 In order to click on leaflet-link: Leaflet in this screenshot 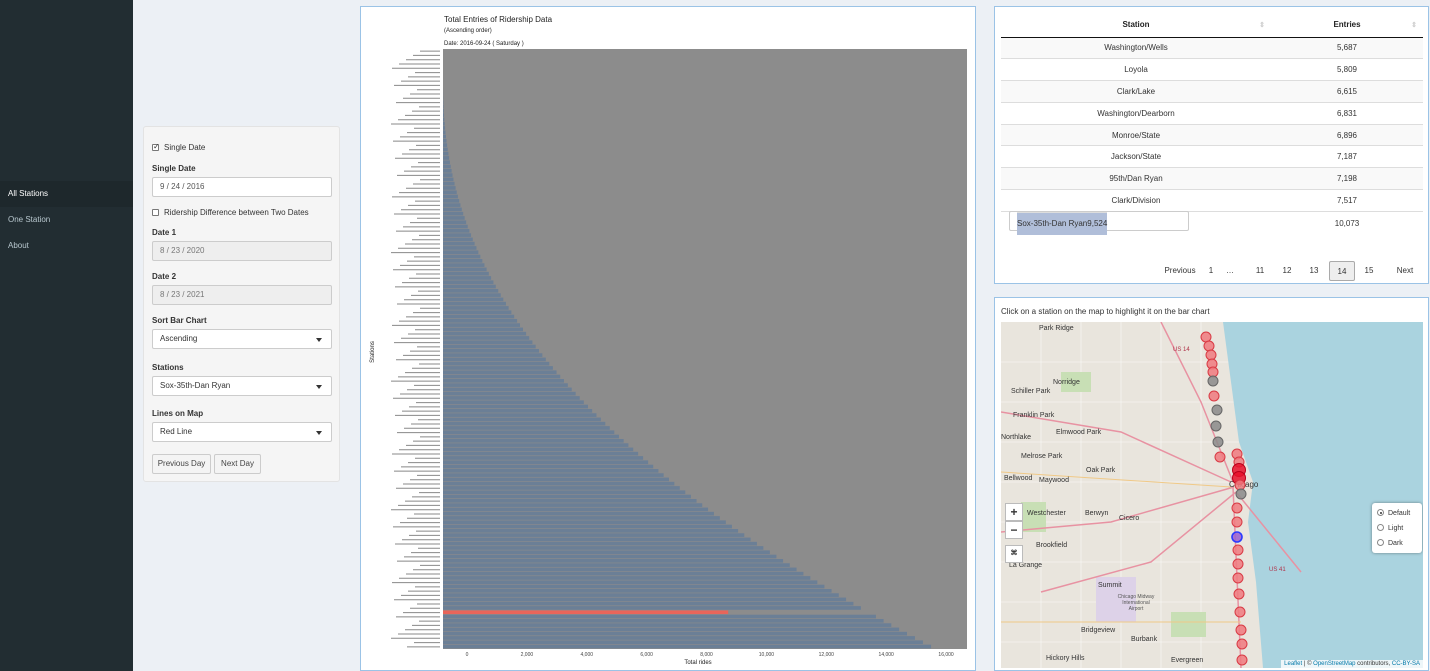, I will do `click(1293, 664)`.